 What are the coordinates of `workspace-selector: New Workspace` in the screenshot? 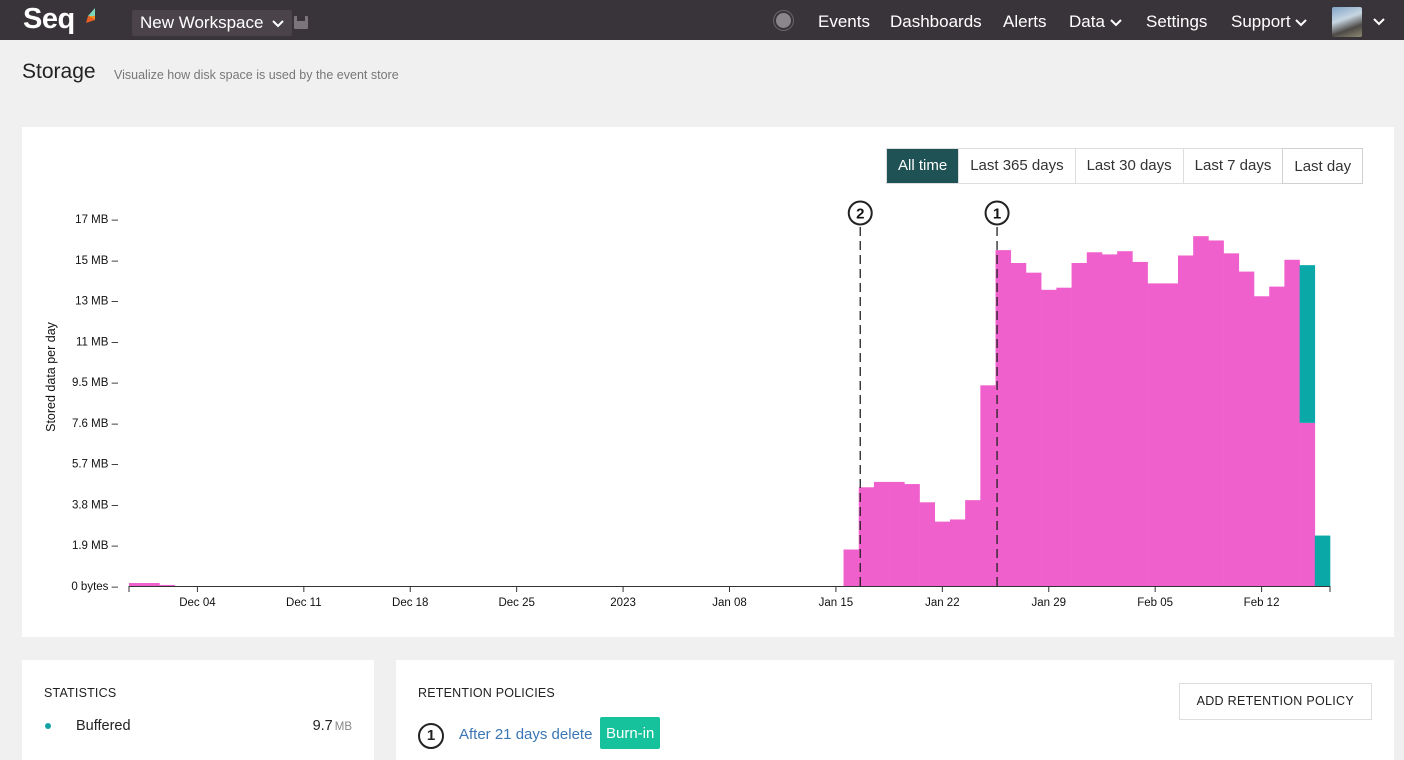 It's located at (212, 23).